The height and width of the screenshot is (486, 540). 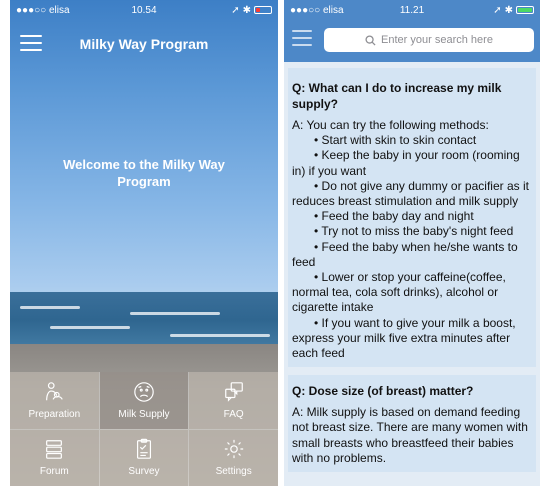 I want to click on preparation-button: Preparation, so click(x=54, y=400).